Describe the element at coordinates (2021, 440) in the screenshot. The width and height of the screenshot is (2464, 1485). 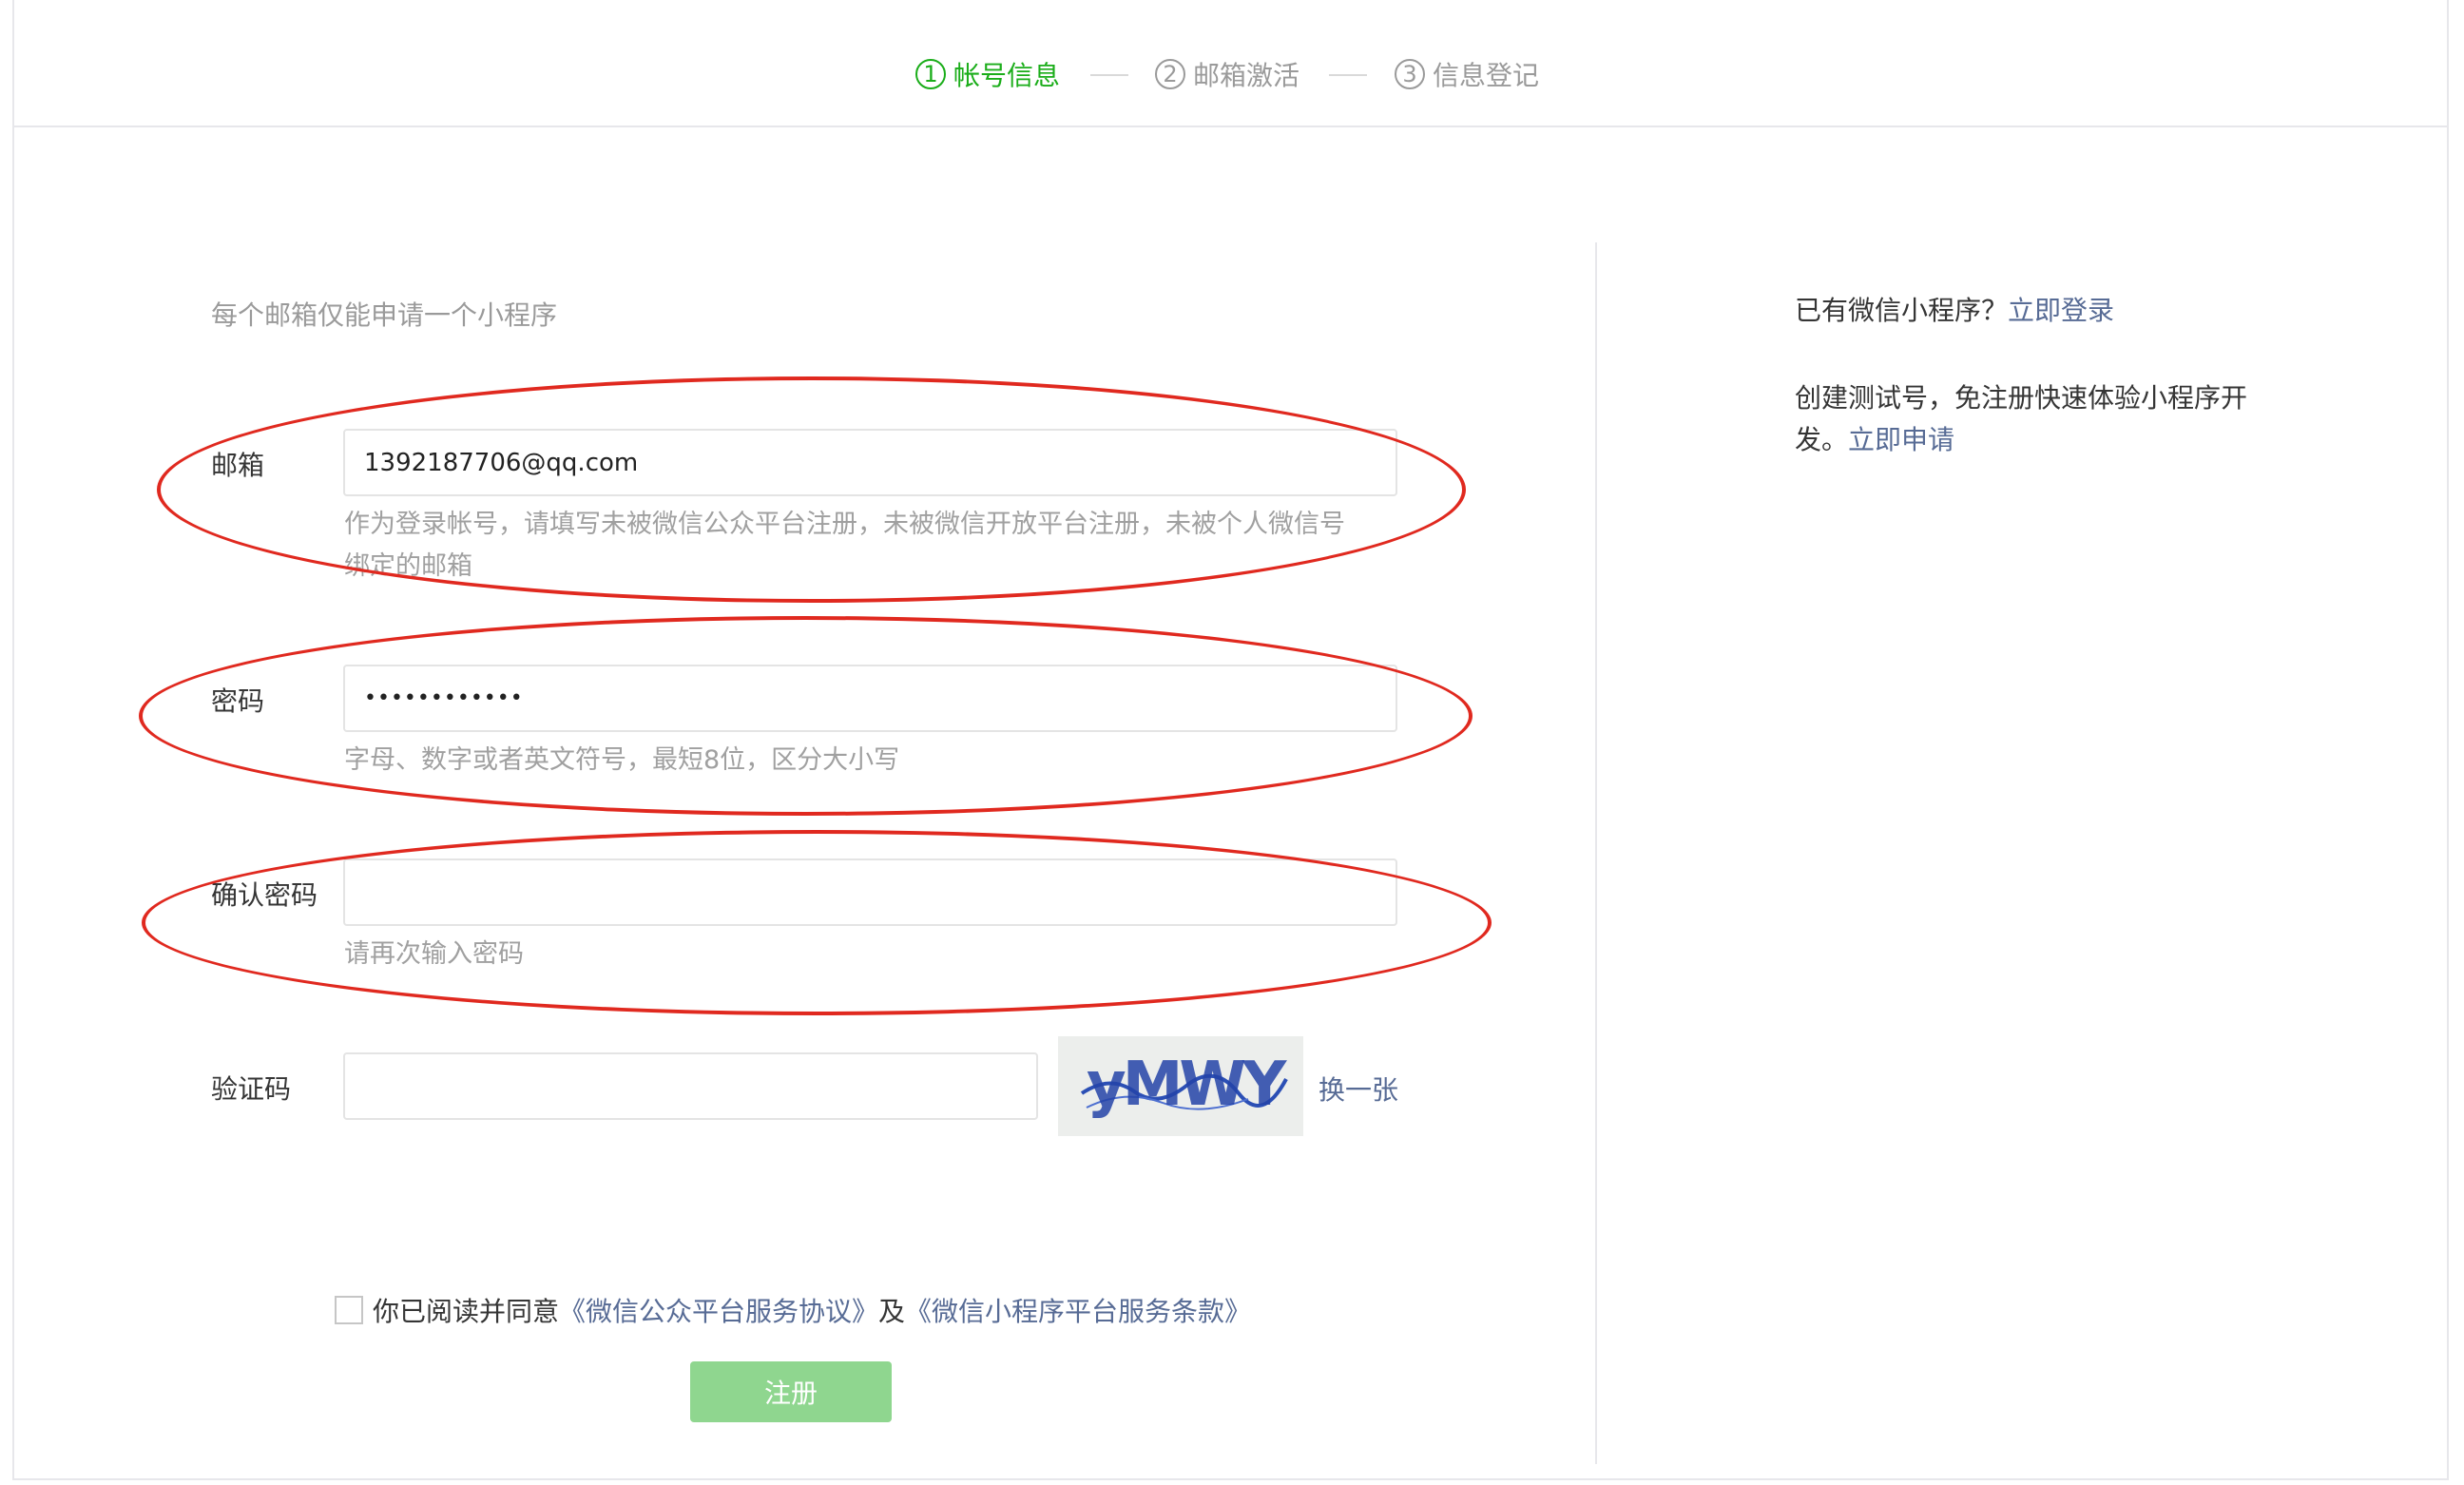
I see `test-account-line2: 发。立即申请` at that location.